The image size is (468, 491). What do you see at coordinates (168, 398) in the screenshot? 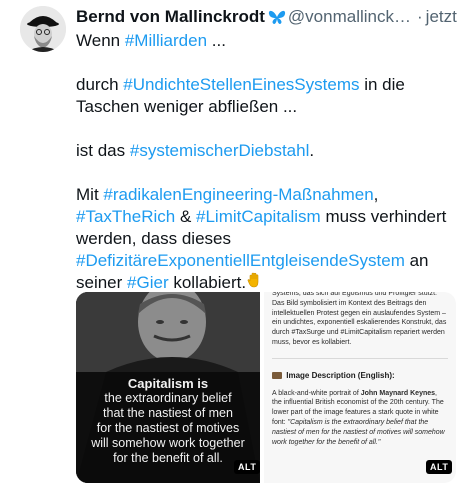
I see `quote-line: the extraordinary belief` at bounding box center [168, 398].